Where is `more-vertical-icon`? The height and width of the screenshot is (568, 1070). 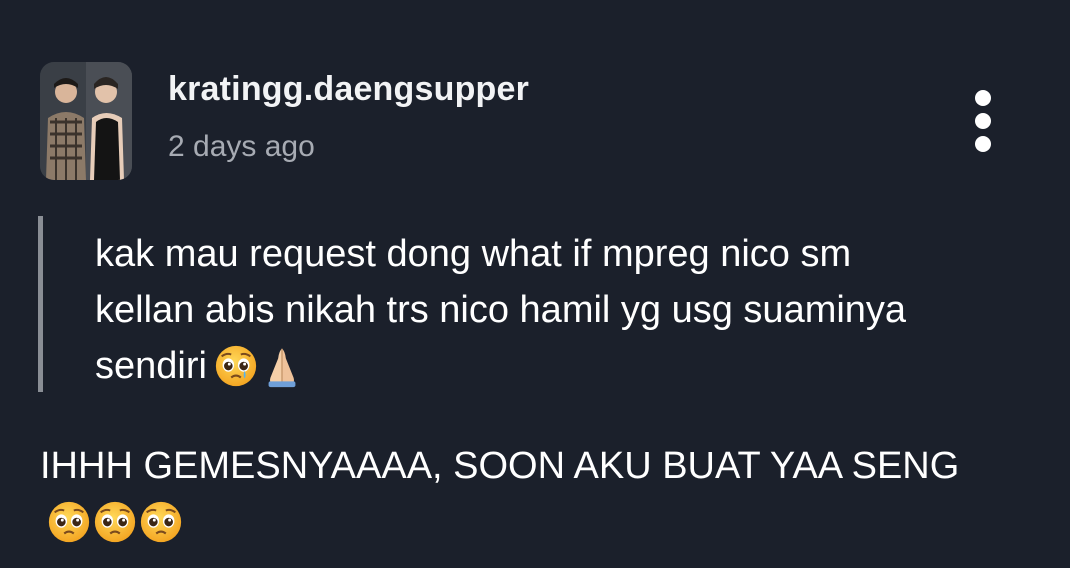
more-vertical-icon is located at coordinates (983, 98).